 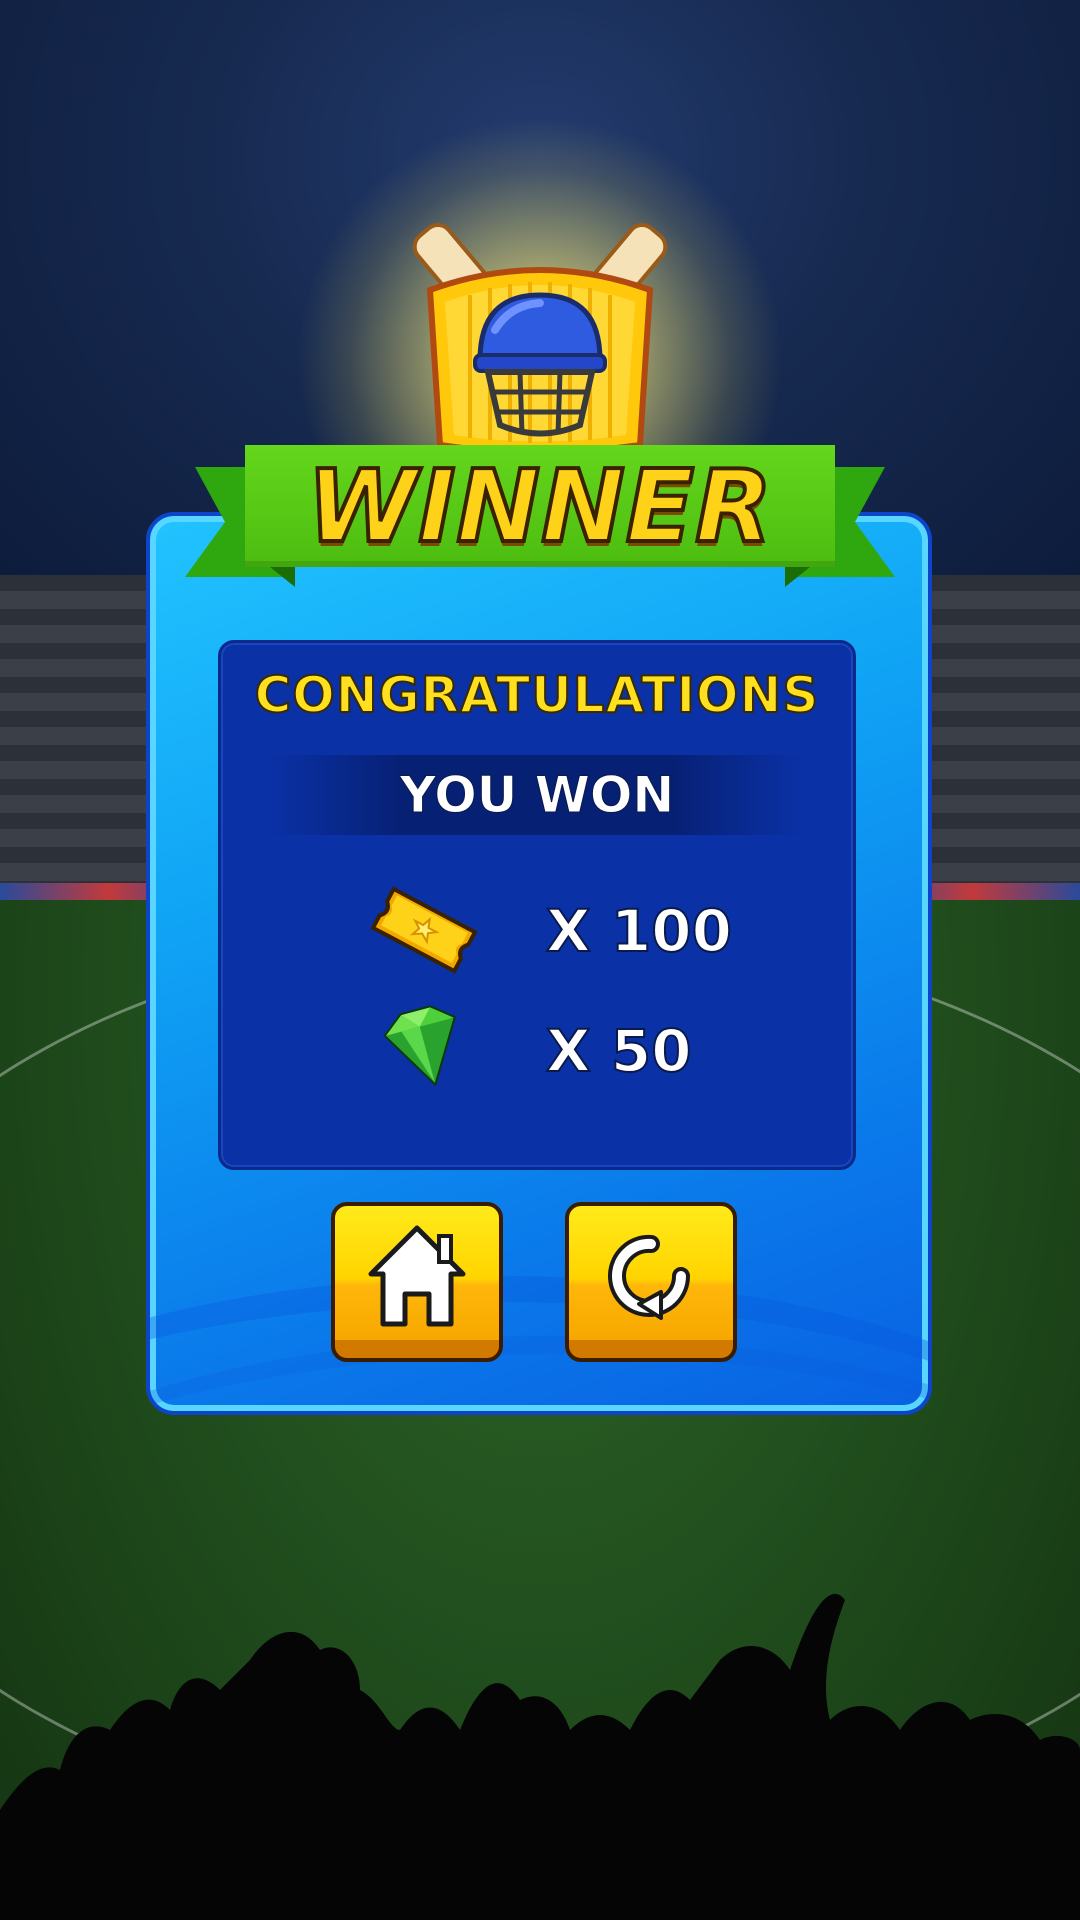 I want to click on you-won-text: YOU WON, so click(x=537, y=795).